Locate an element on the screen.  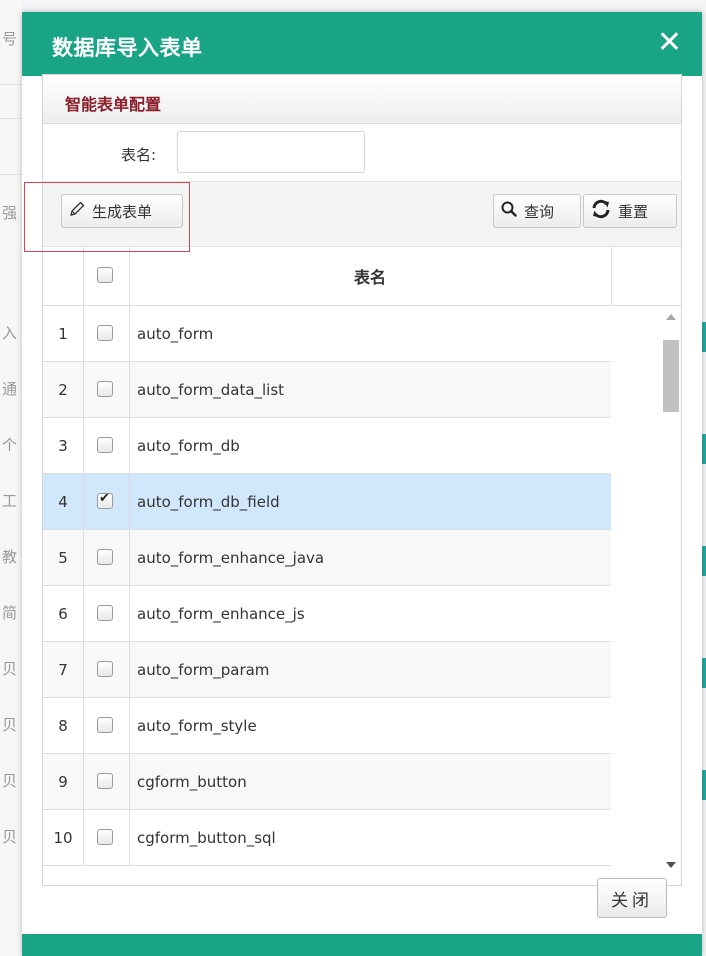
reset-label: 重置 is located at coordinates (633, 211).